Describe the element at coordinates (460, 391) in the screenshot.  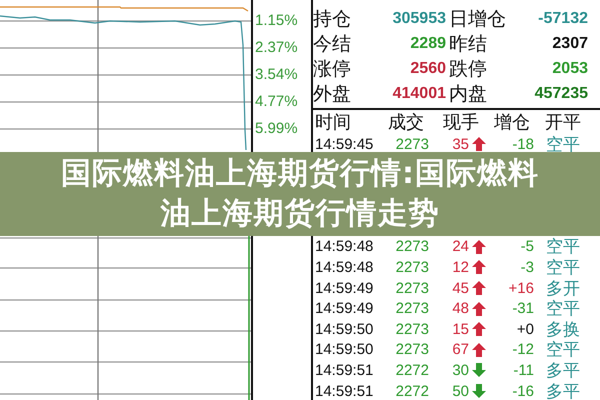
I see `volume-cell-text: 50` at that location.